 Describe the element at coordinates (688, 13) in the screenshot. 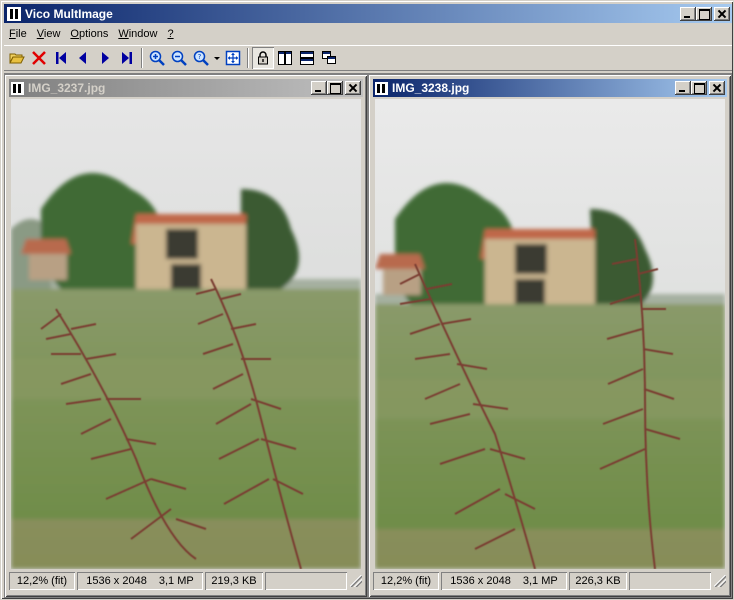

I see `minimize-button` at that location.